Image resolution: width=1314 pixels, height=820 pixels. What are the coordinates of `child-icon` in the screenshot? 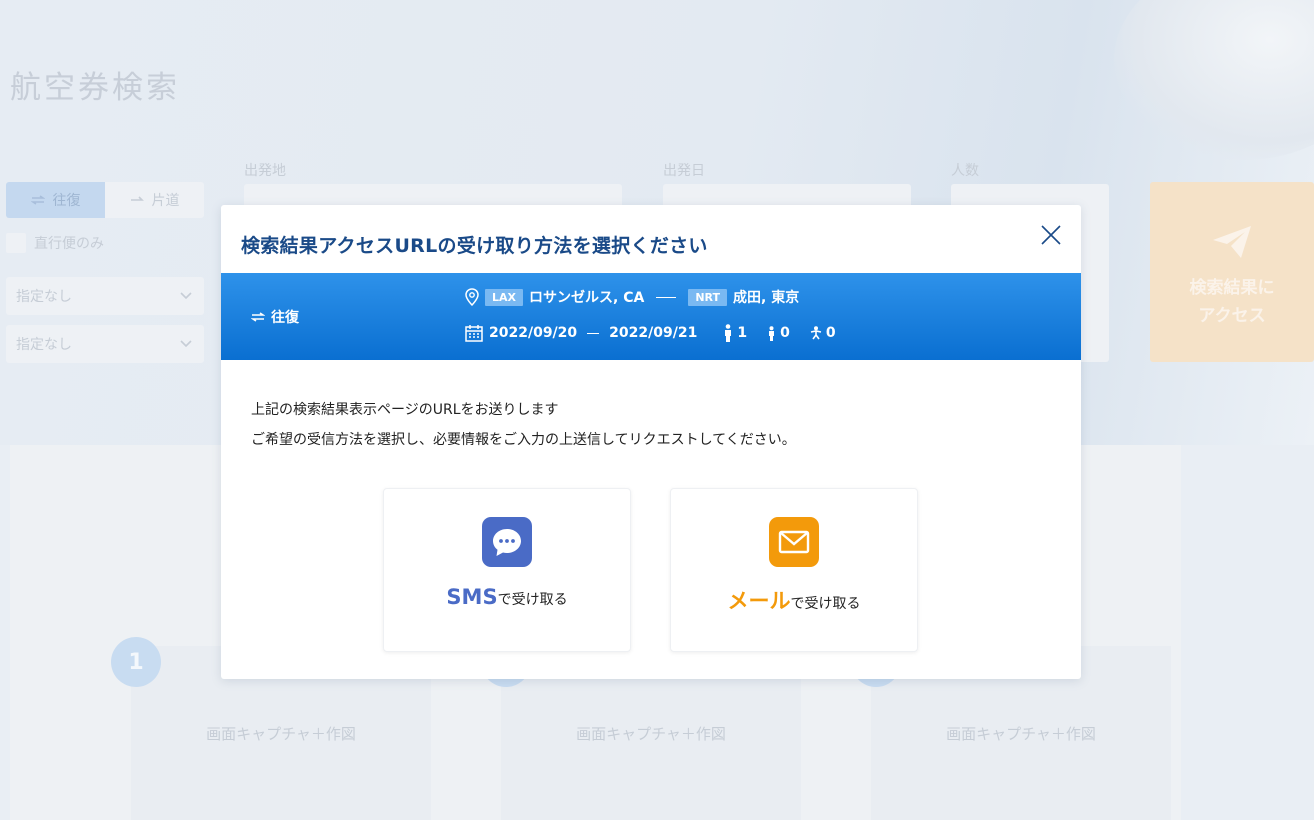 It's located at (772, 333).